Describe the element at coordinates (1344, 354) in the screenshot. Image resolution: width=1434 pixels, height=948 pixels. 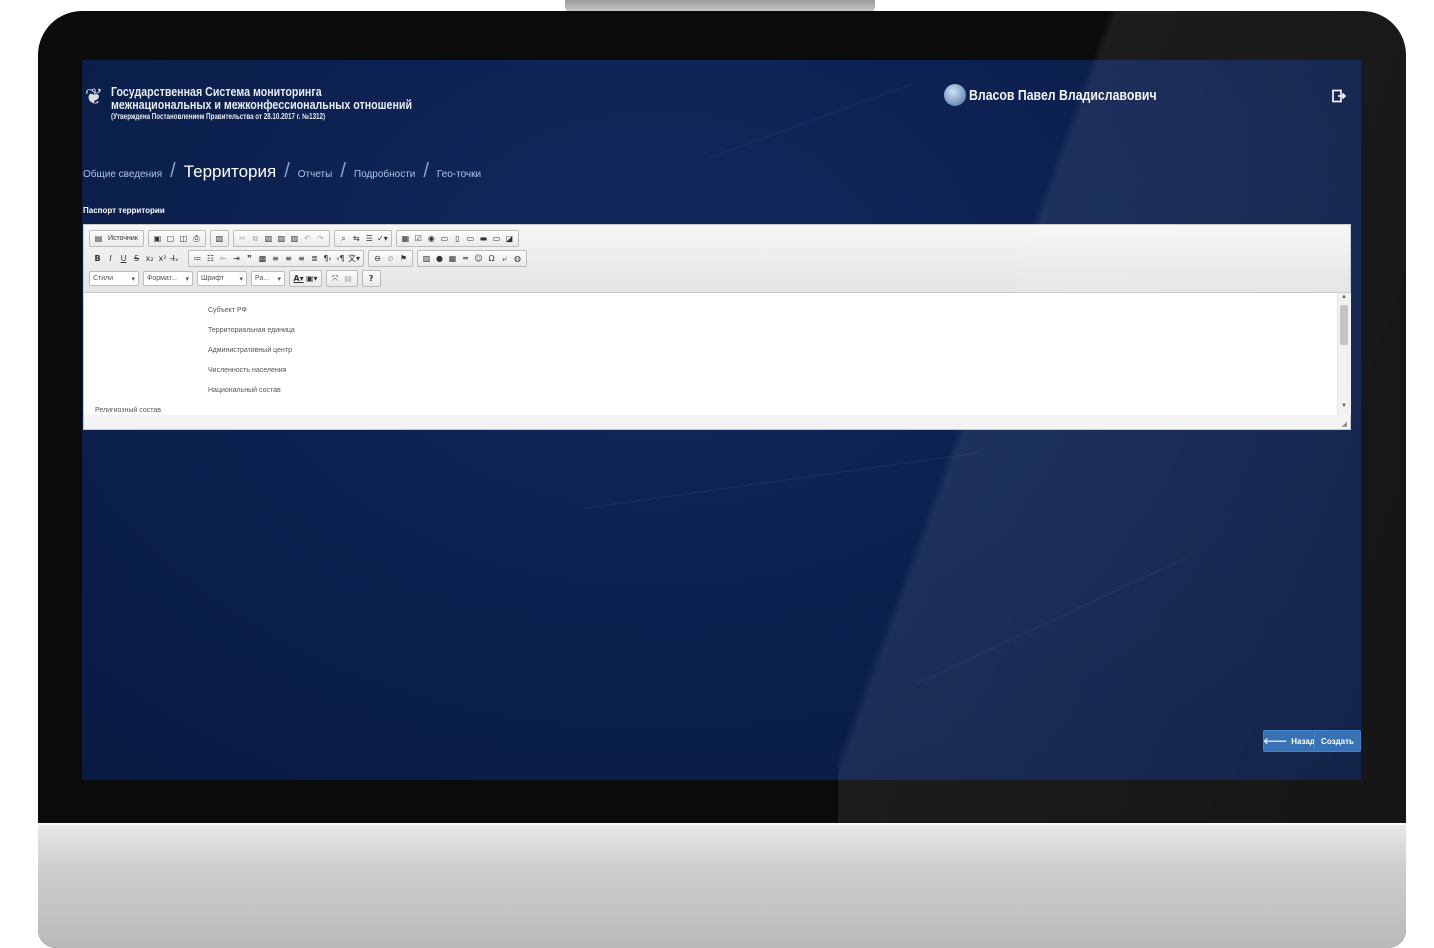
I see `editor-scrollbar: ▲ ▼` at that location.